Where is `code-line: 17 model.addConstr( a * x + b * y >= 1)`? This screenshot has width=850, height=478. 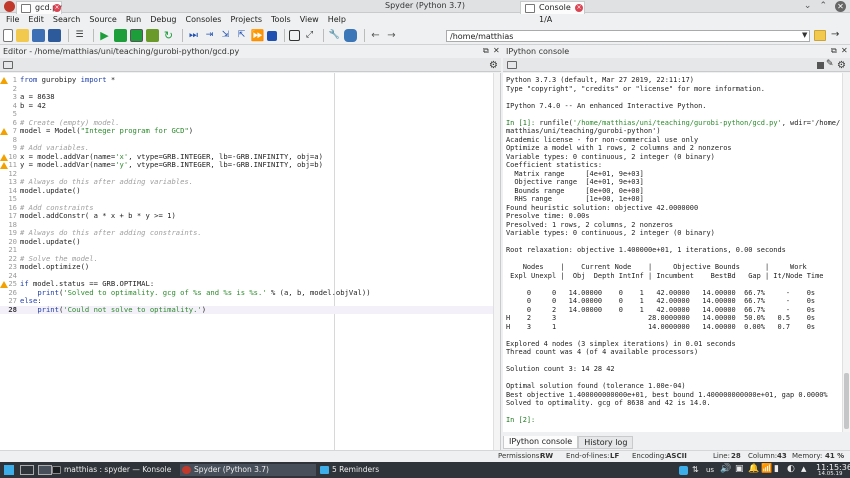 code-line: 17 model.addConstr( a * x + b * y >= 1) is located at coordinates (167, 216).